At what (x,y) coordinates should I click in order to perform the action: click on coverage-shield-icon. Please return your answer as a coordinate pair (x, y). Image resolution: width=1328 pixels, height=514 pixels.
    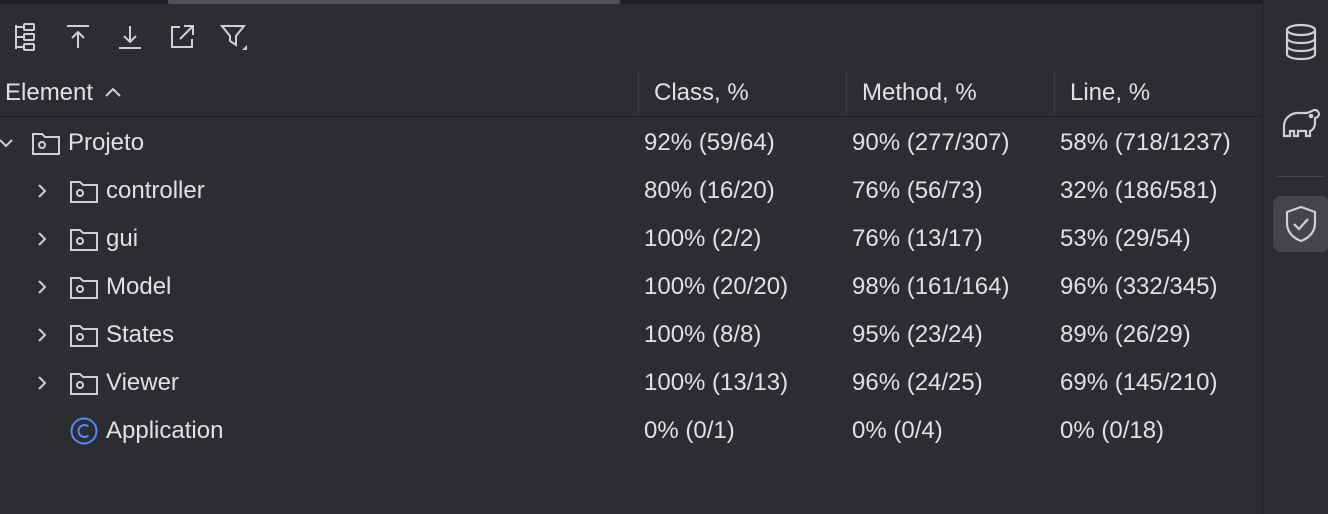
    Looking at the image, I should click on (1301, 224).